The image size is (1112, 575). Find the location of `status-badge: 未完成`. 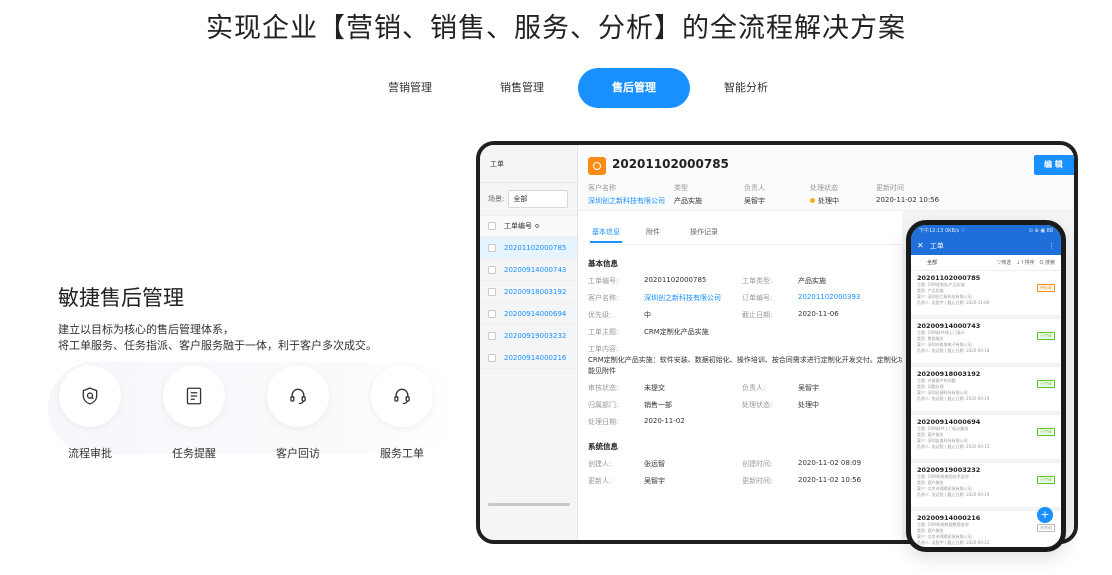

status-badge: 未完成 is located at coordinates (1046, 528).